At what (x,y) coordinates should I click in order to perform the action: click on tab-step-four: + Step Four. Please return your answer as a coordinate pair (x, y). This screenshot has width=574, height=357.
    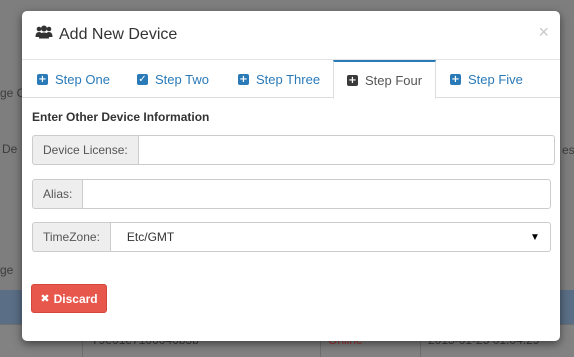
    Looking at the image, I should click on (385, 79).